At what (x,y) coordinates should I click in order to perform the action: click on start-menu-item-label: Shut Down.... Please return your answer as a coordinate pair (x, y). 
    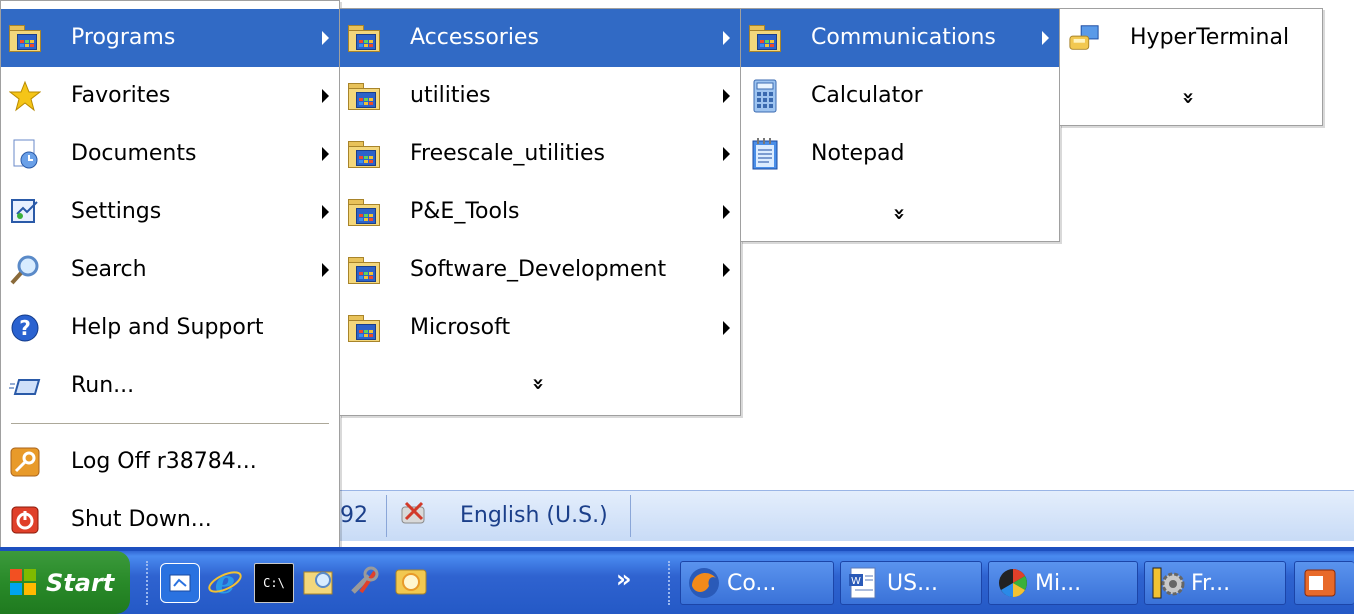
    Looking at the image, I should click on (141, 519).